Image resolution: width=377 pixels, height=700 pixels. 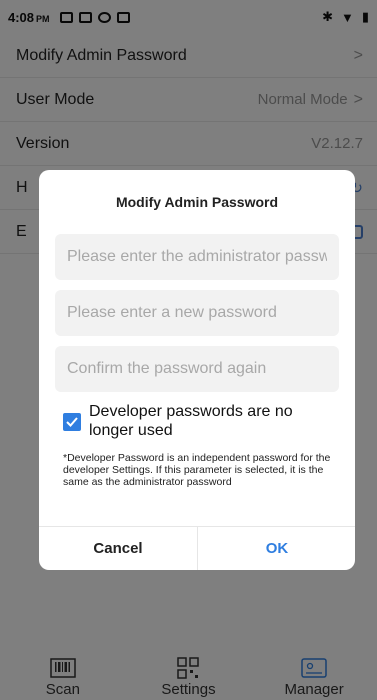 I want to click on developer-password-label: Developer passwords are no longer used, so click(x=191, y=421).